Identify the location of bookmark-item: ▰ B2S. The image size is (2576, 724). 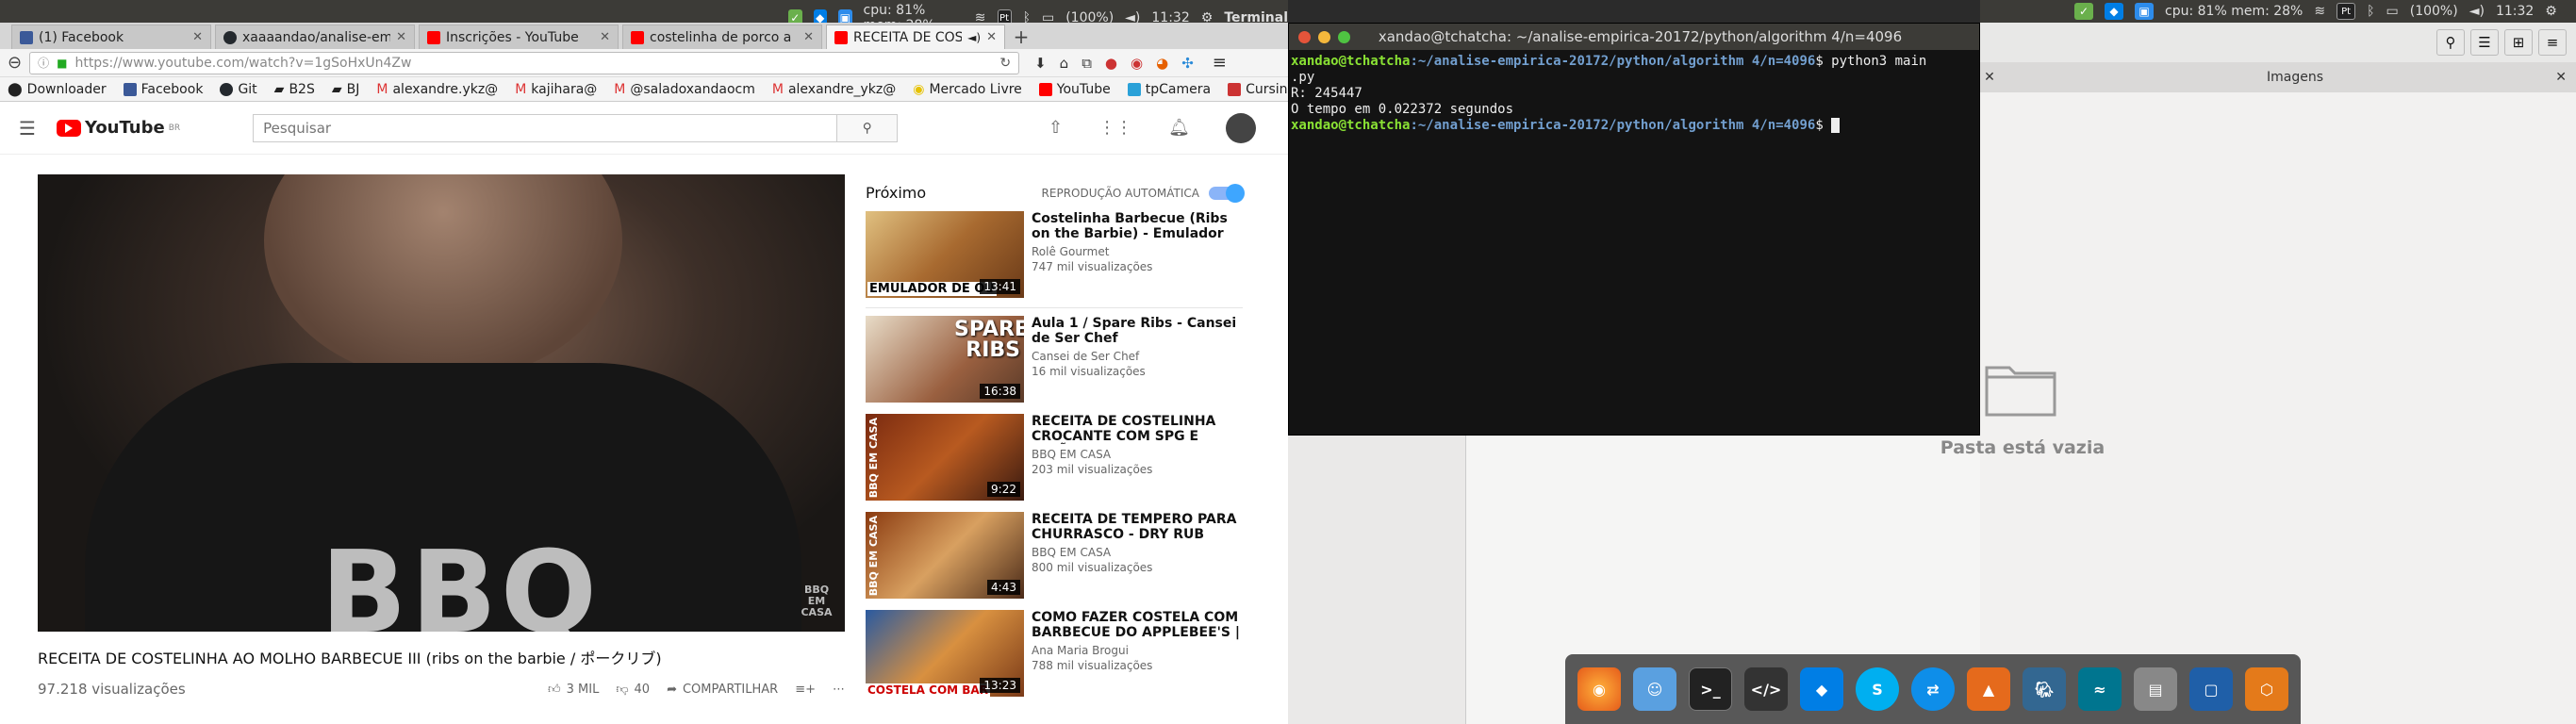
(294, 89).